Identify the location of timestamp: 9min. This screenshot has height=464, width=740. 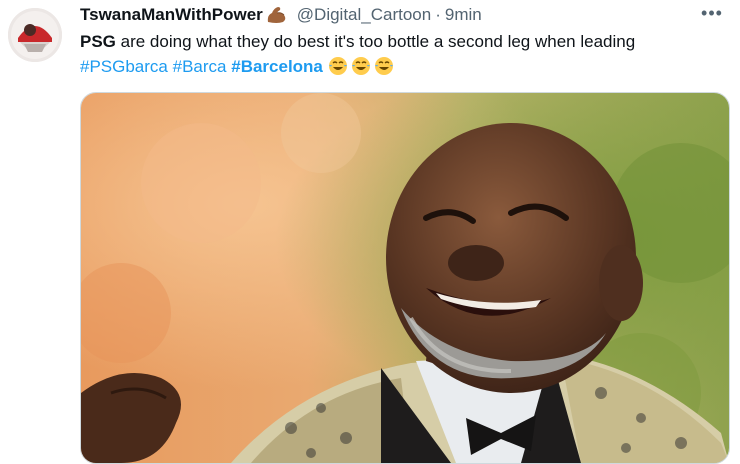
(463, 15).